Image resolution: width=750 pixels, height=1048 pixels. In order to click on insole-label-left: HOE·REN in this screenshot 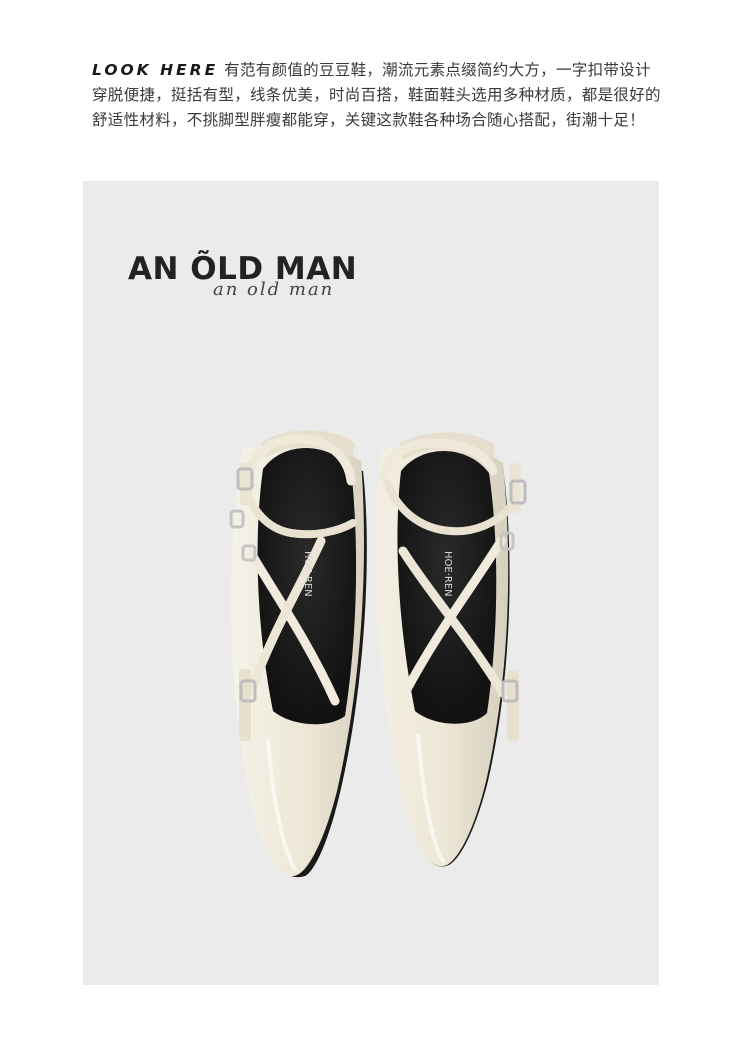, I will do `click(307, 574)`.